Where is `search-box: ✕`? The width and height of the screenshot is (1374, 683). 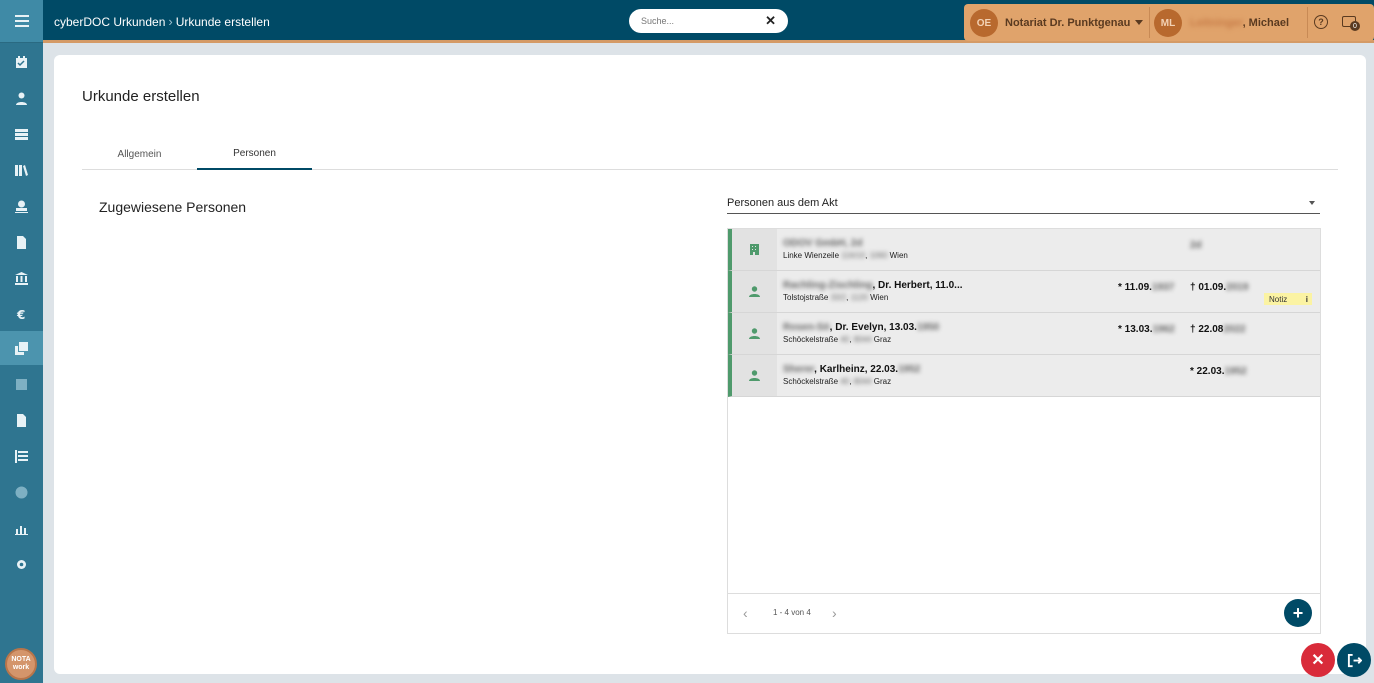 search-box: ✕ is located at coordinates (708, 21).